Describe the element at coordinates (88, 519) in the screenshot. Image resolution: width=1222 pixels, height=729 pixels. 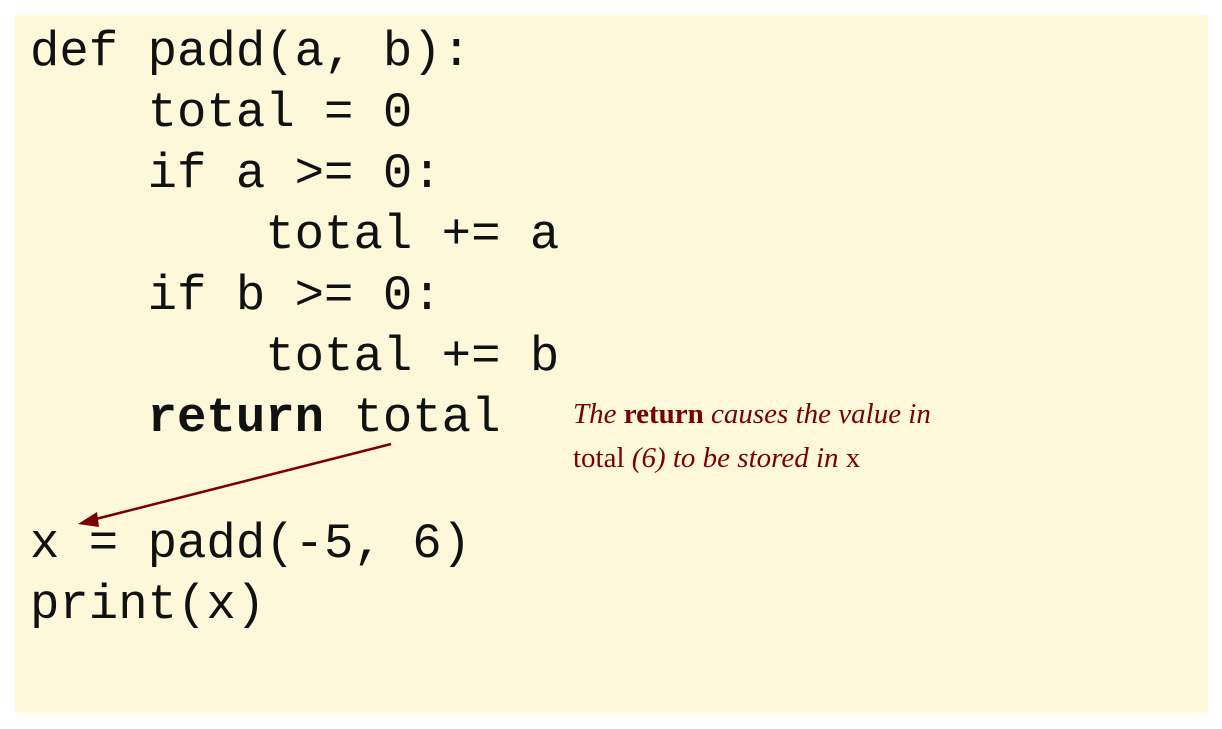
I see `arrow-head` at that location.